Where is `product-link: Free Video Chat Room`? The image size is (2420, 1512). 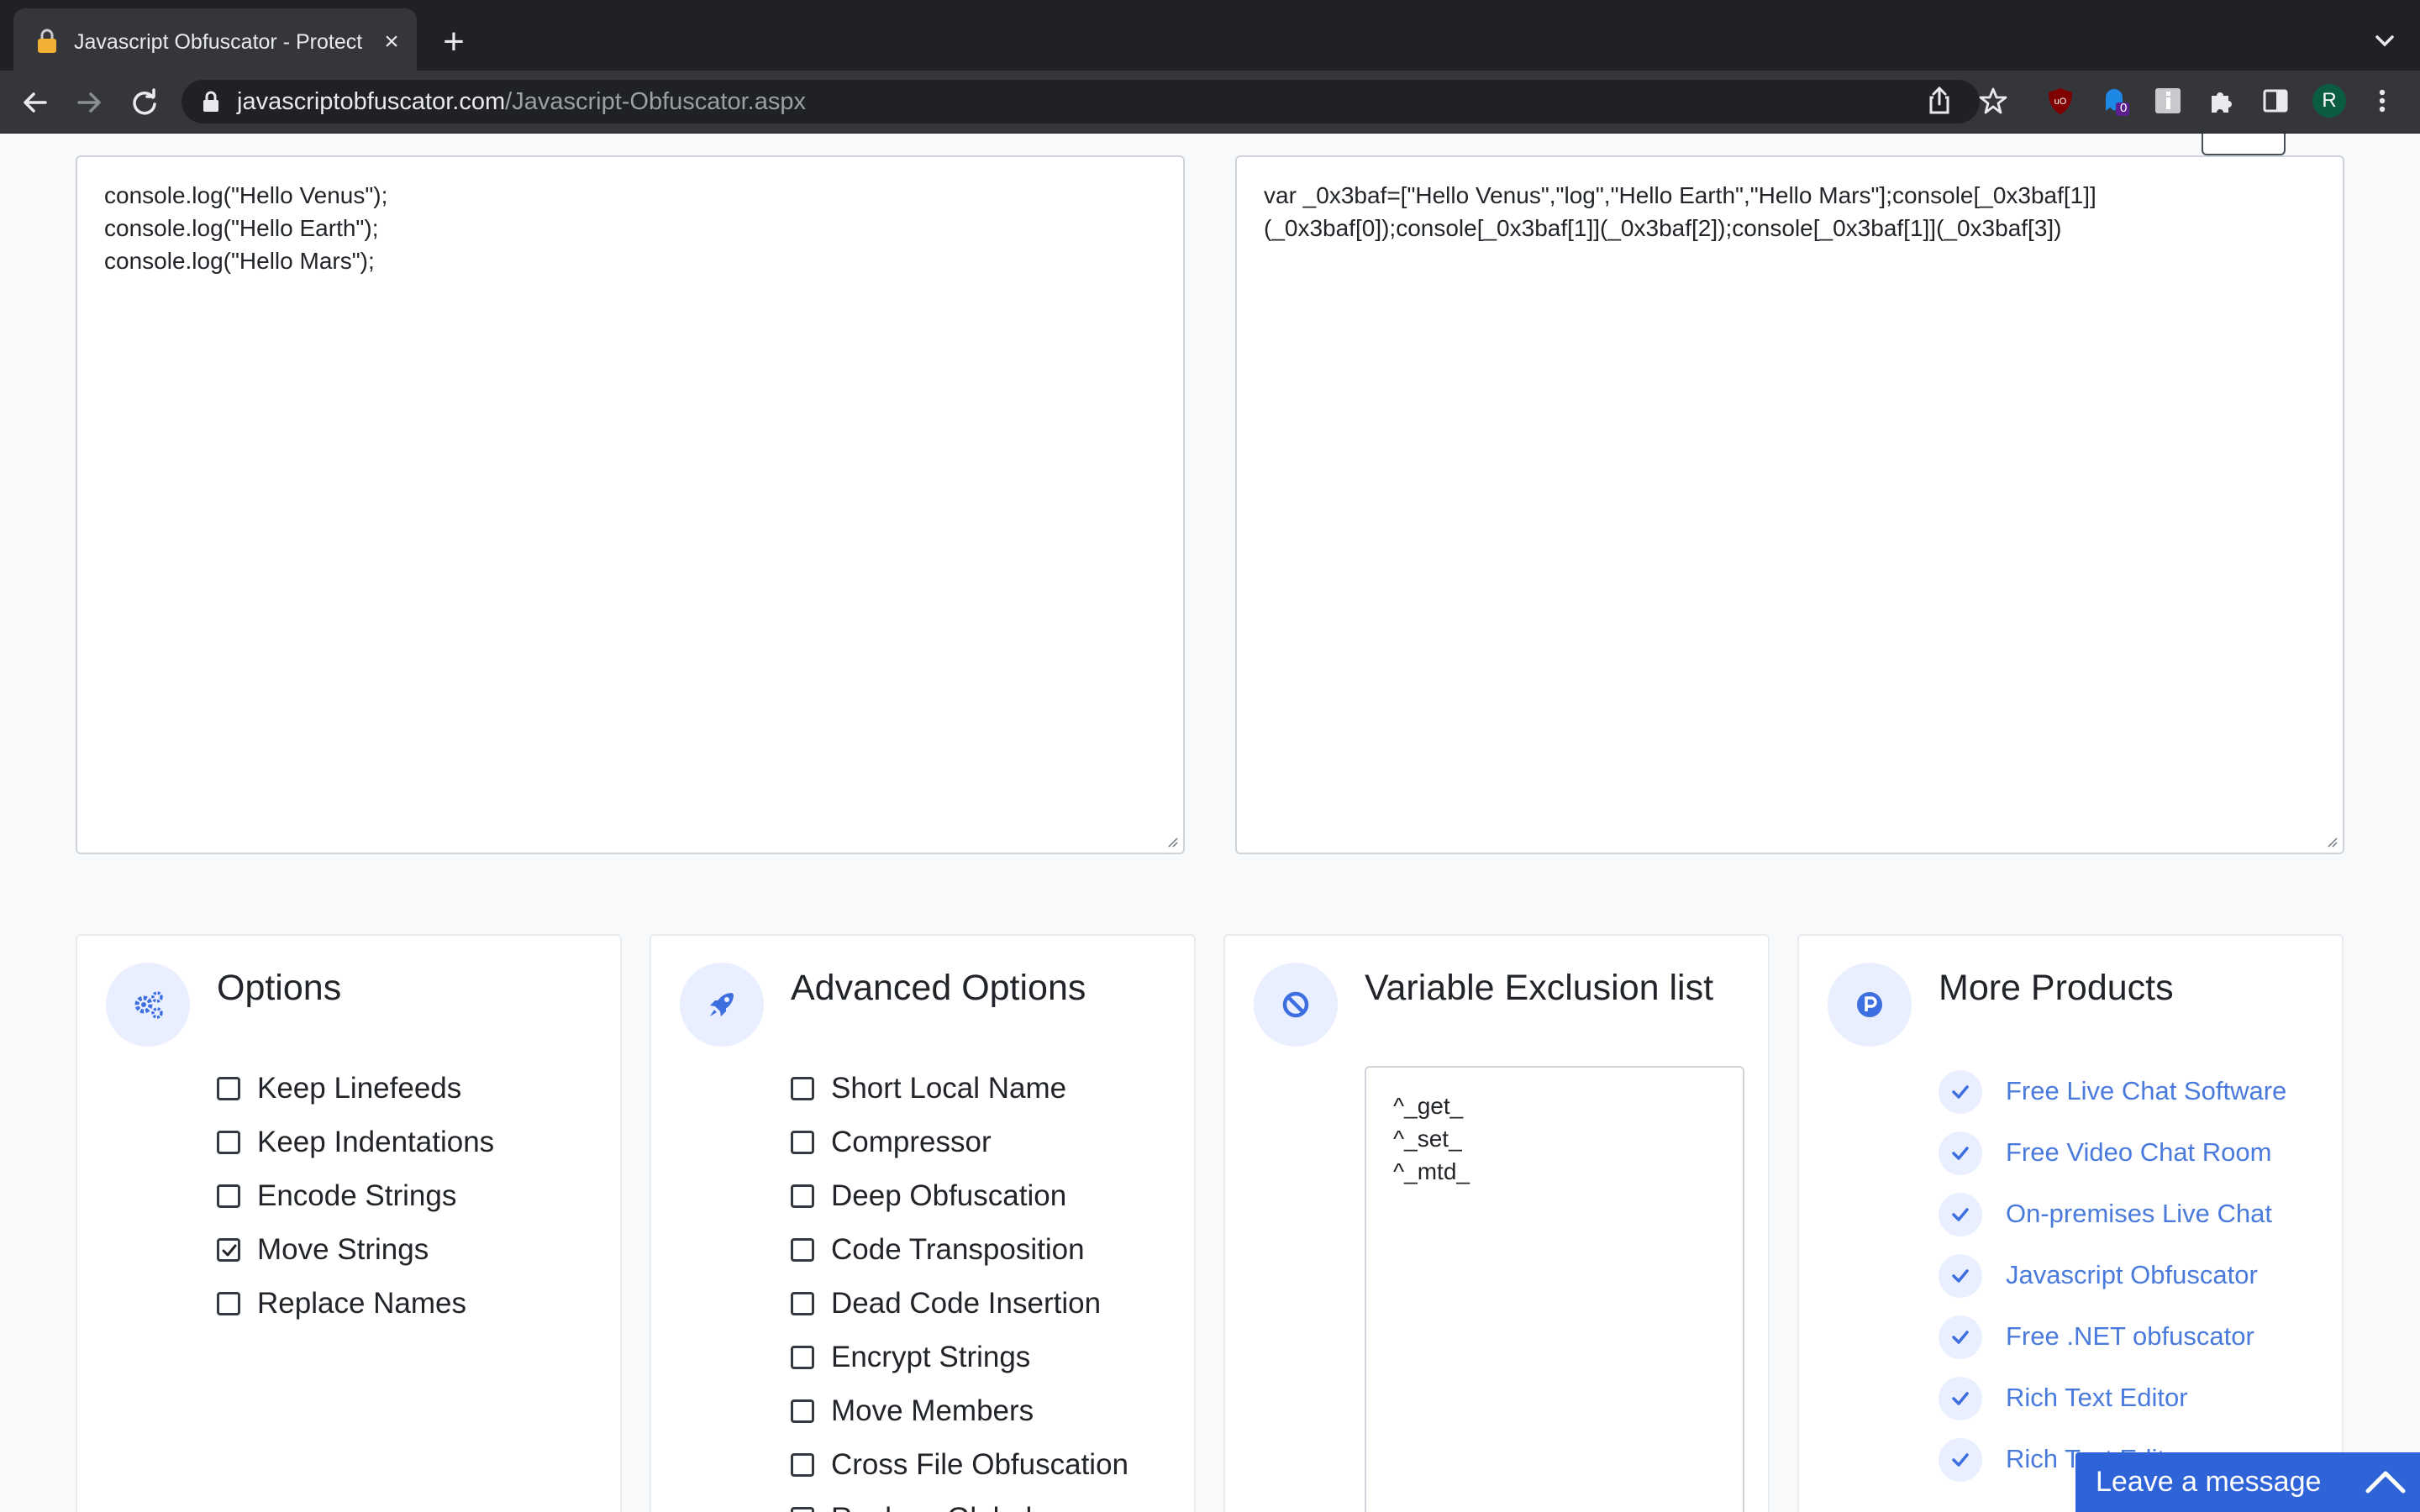
product-link: Free Video Chat Room is located at coordinates (2139, 1152).